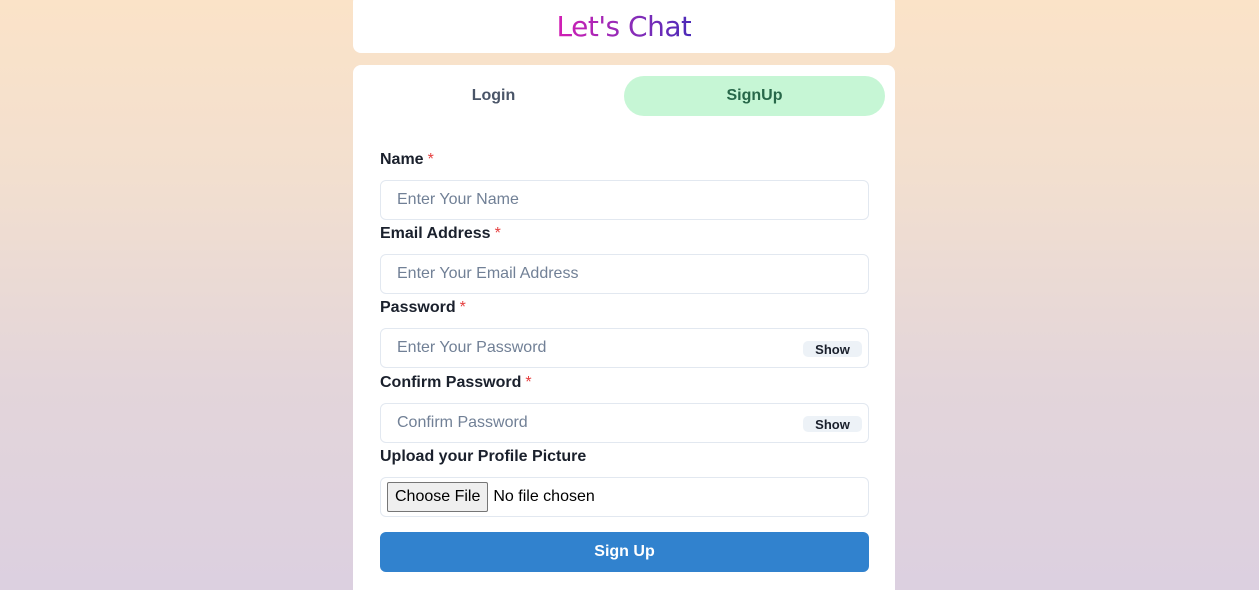 This screenshot has height=590, width=1259. What do you see at coordinates (483, 456) in the screenshot?
I see `profile-picture-label: Upload your Profile Picture` at bounding box center [483, 456].